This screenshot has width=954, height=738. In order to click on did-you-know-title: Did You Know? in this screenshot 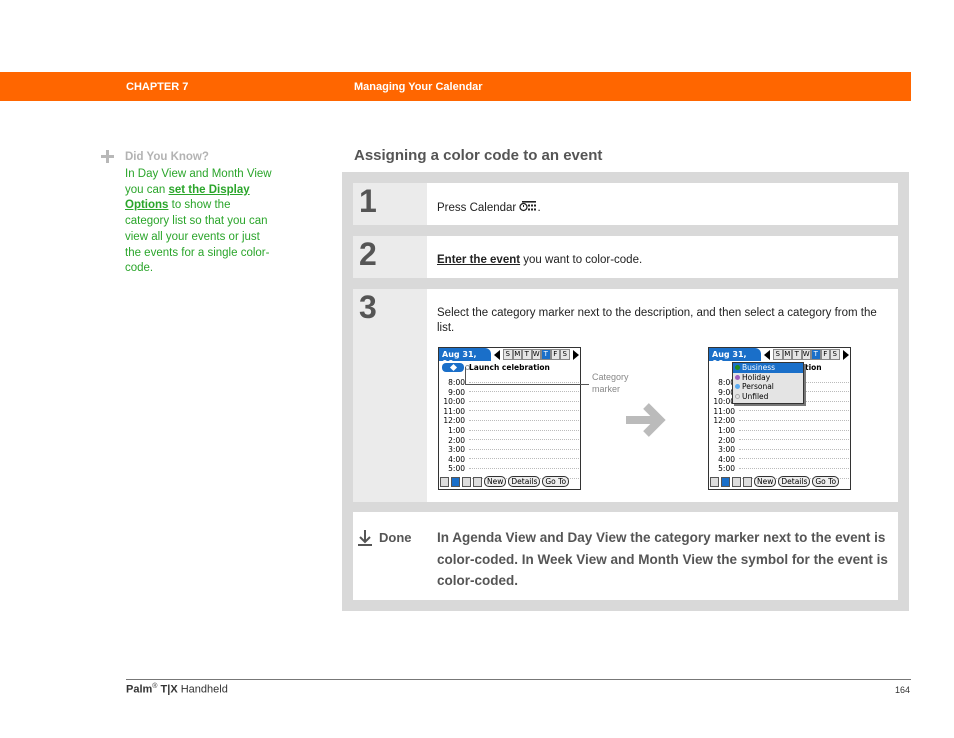, I will do `click(167, 157)`.